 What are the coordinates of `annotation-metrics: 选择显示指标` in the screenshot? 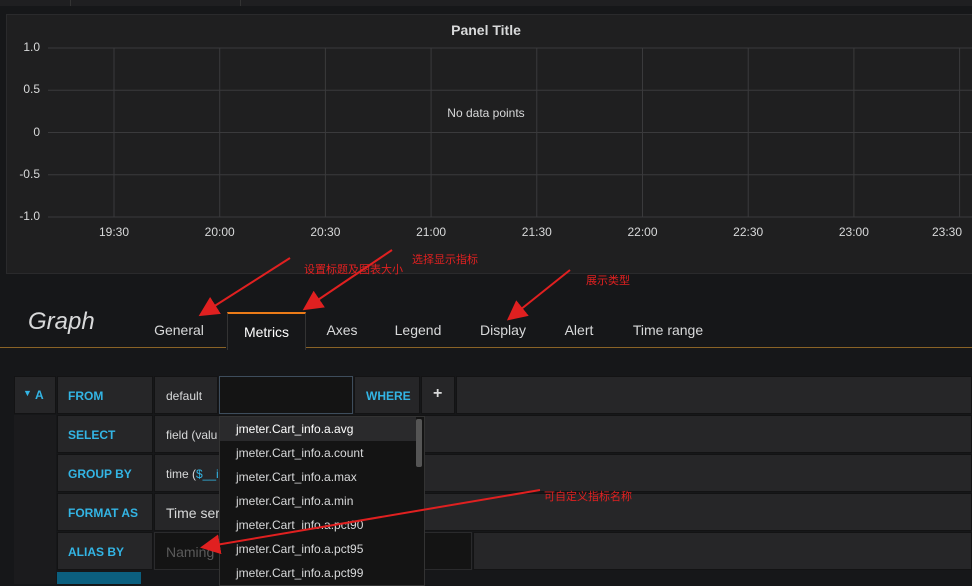 It's located at (445, 260).